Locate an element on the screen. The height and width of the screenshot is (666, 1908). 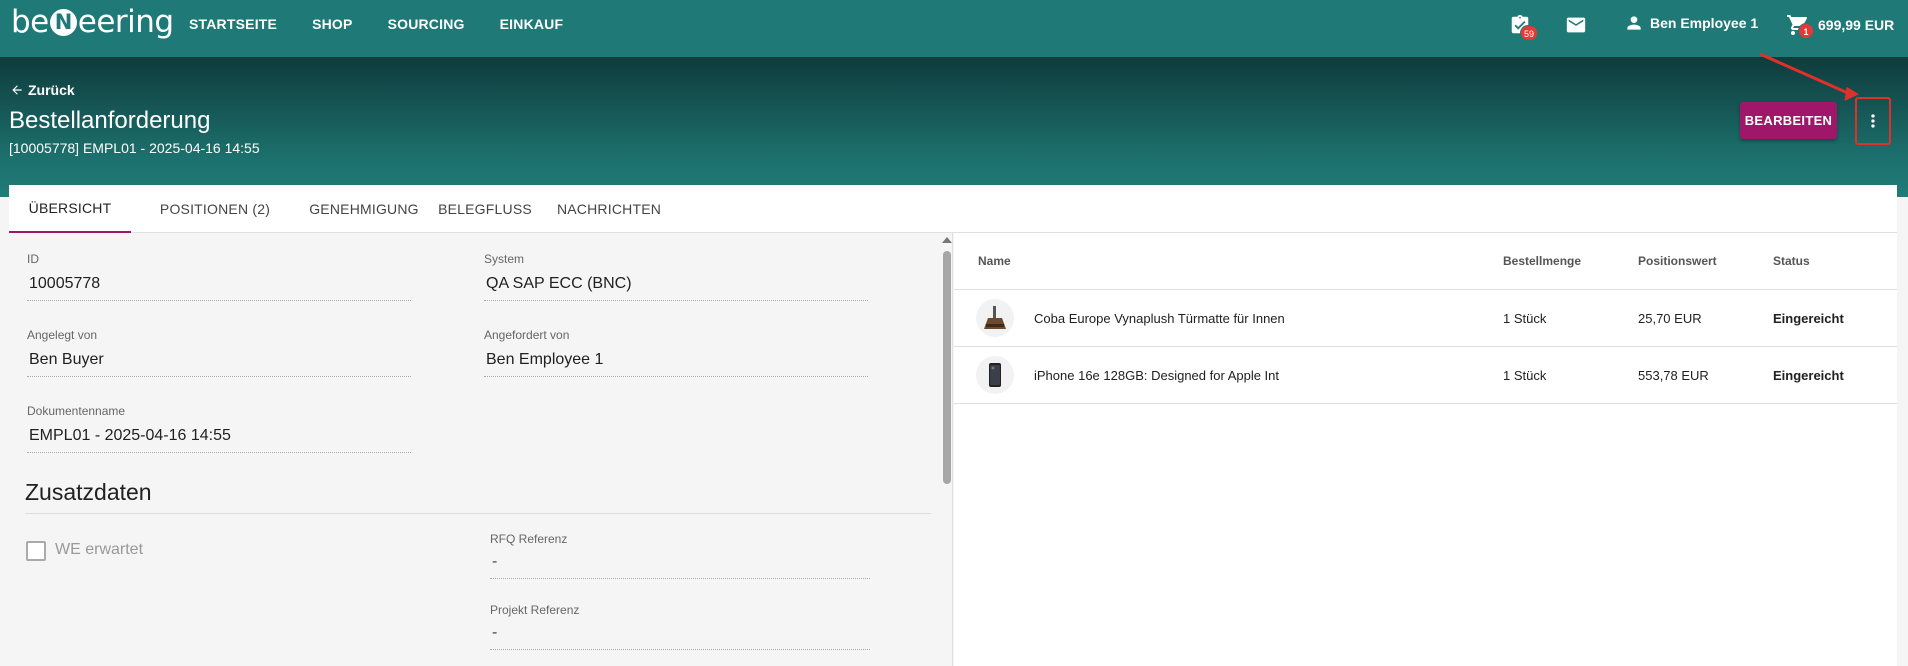
cart-button: 1 699,99 EUR is located at coordinates (1840, 26).